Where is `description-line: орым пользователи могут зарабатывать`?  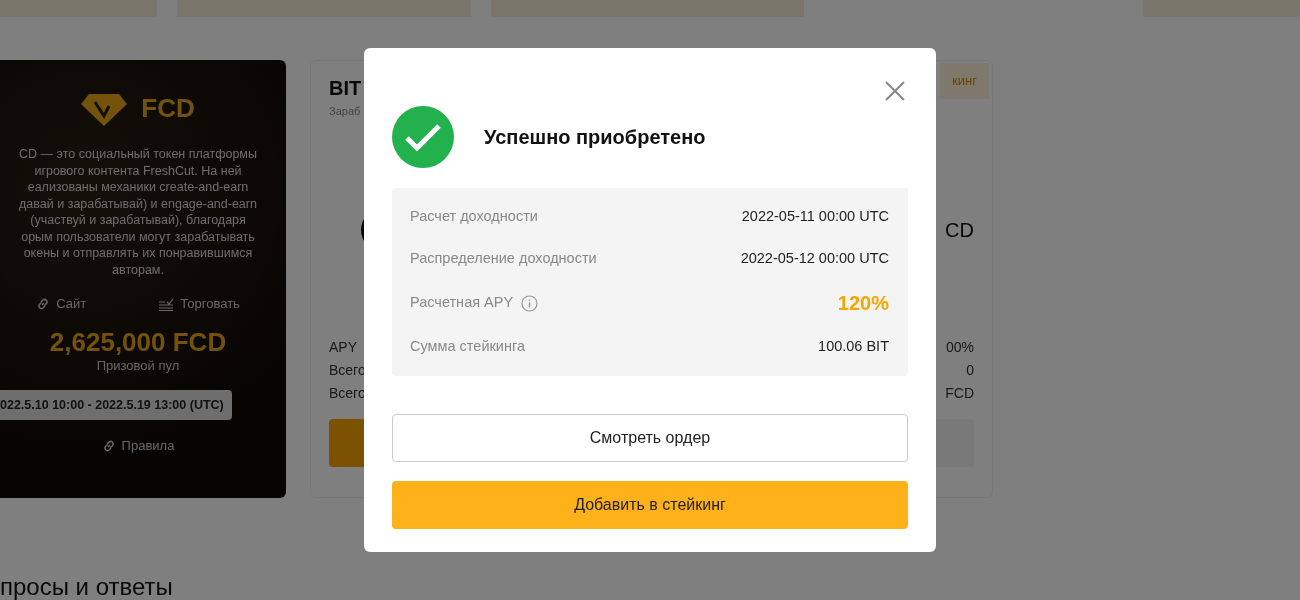
description-line: орым пользователи могут зарабатывать is located at coordinates (138, 236).